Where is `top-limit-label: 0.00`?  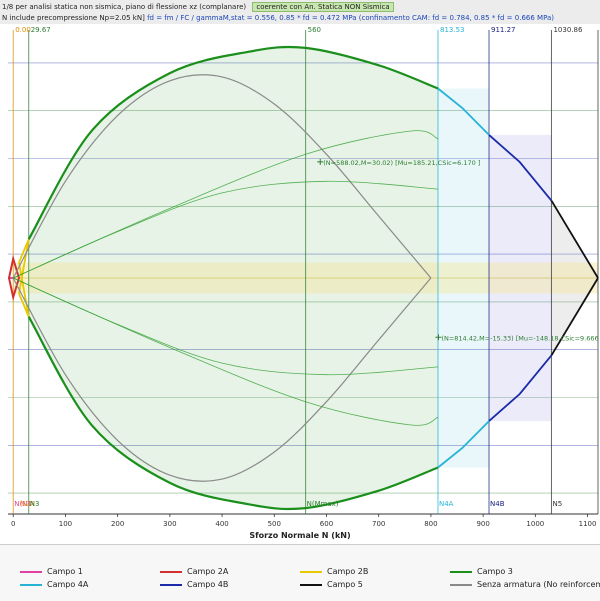 top-limit-label: 0.00 is located at coordinates (23, 30).